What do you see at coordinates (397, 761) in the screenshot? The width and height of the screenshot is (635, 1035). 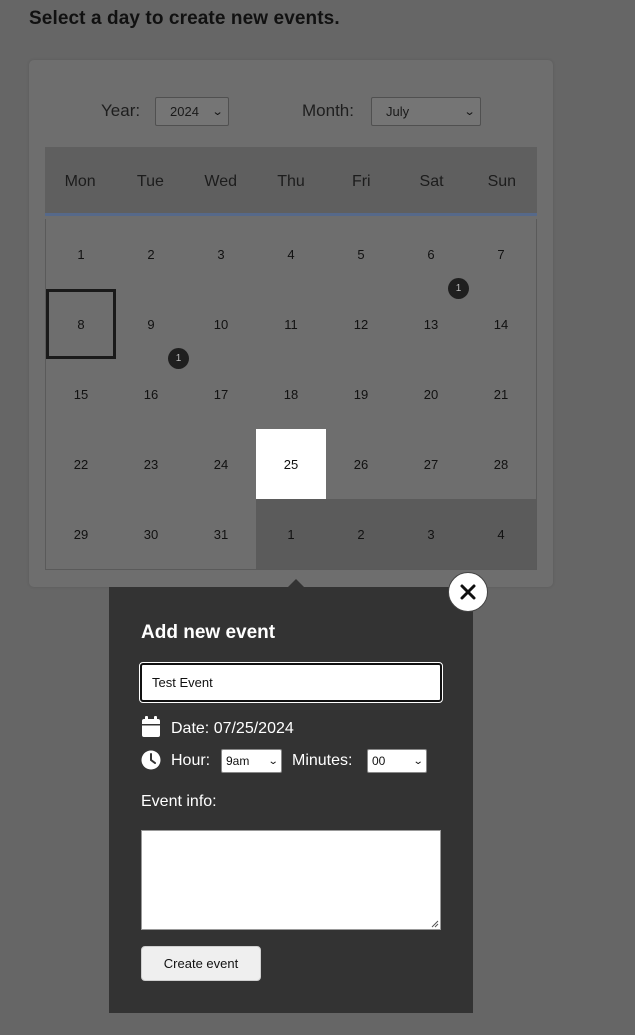 I see `minutes-select: 00 ⌄` at bounding box center [397, 761].